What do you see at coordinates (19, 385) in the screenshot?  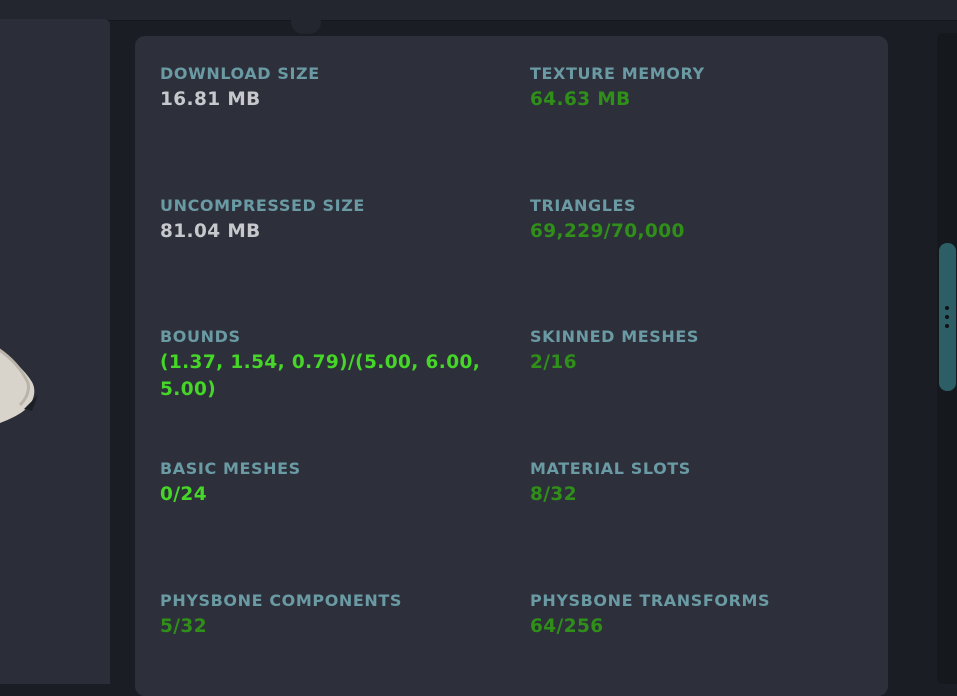 I see `avatar-preview-fragment` at bounding box center [19, 385].